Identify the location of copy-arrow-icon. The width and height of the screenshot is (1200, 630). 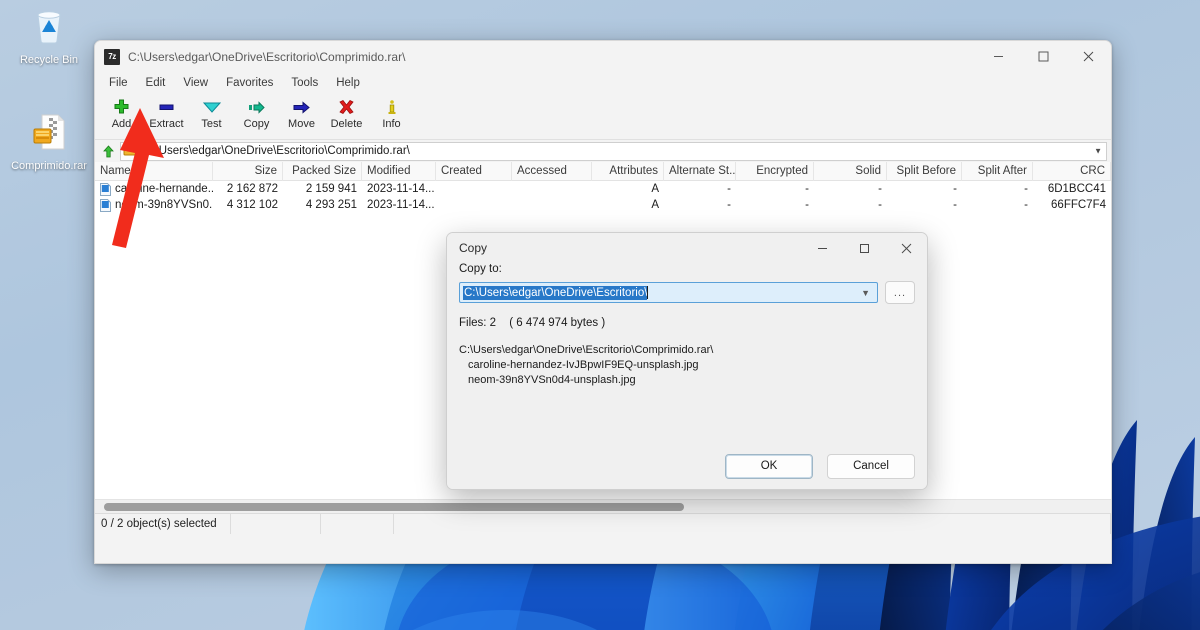
(257, 107).